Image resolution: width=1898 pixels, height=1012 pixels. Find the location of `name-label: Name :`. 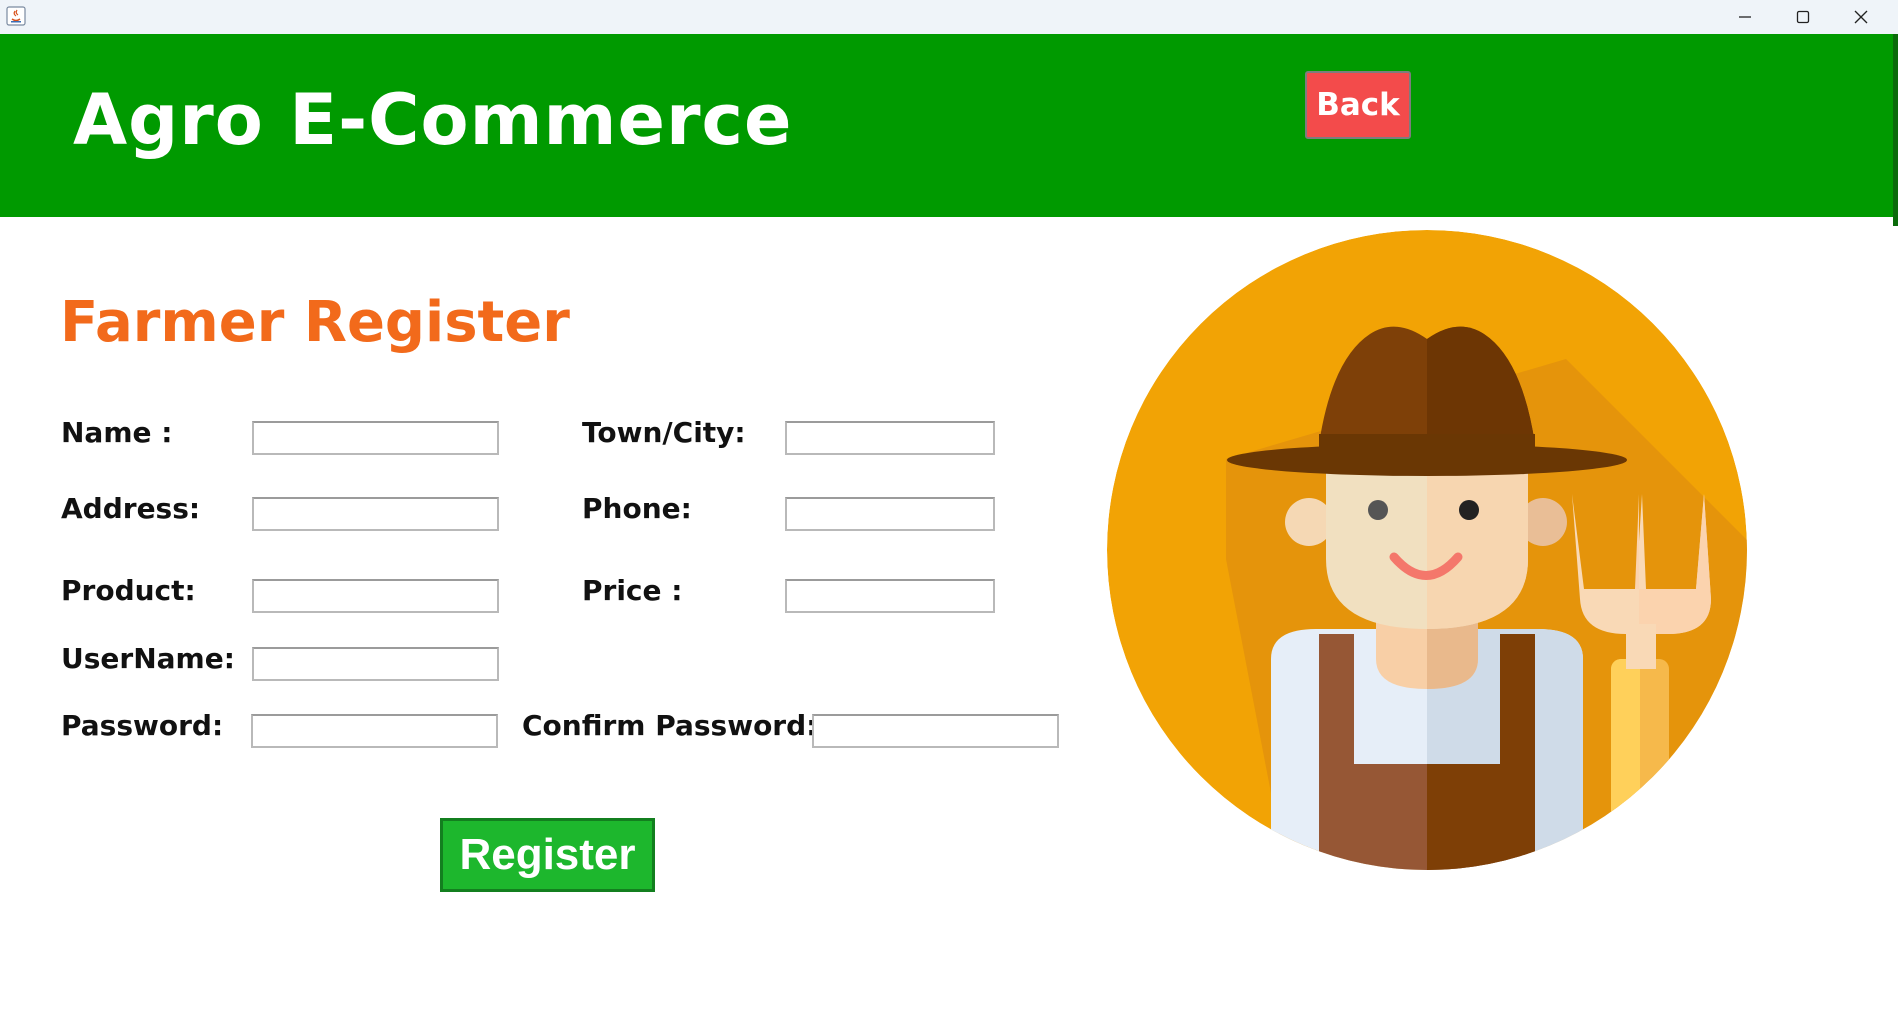

name-label: Name : is located at coordinates (117, 432).